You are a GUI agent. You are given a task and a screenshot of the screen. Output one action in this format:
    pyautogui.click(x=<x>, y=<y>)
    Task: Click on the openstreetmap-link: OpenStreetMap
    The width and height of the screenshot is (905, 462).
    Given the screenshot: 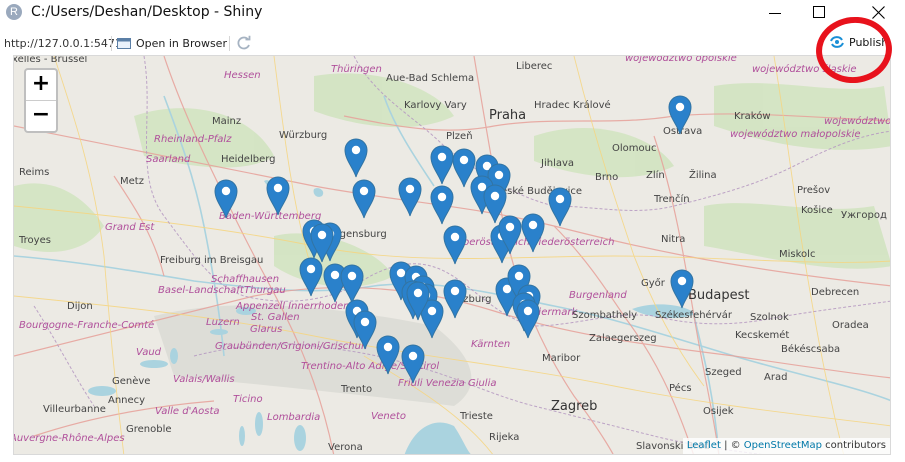 What is the action you would take?
    pyautogui.click(x=783, y=445)
    